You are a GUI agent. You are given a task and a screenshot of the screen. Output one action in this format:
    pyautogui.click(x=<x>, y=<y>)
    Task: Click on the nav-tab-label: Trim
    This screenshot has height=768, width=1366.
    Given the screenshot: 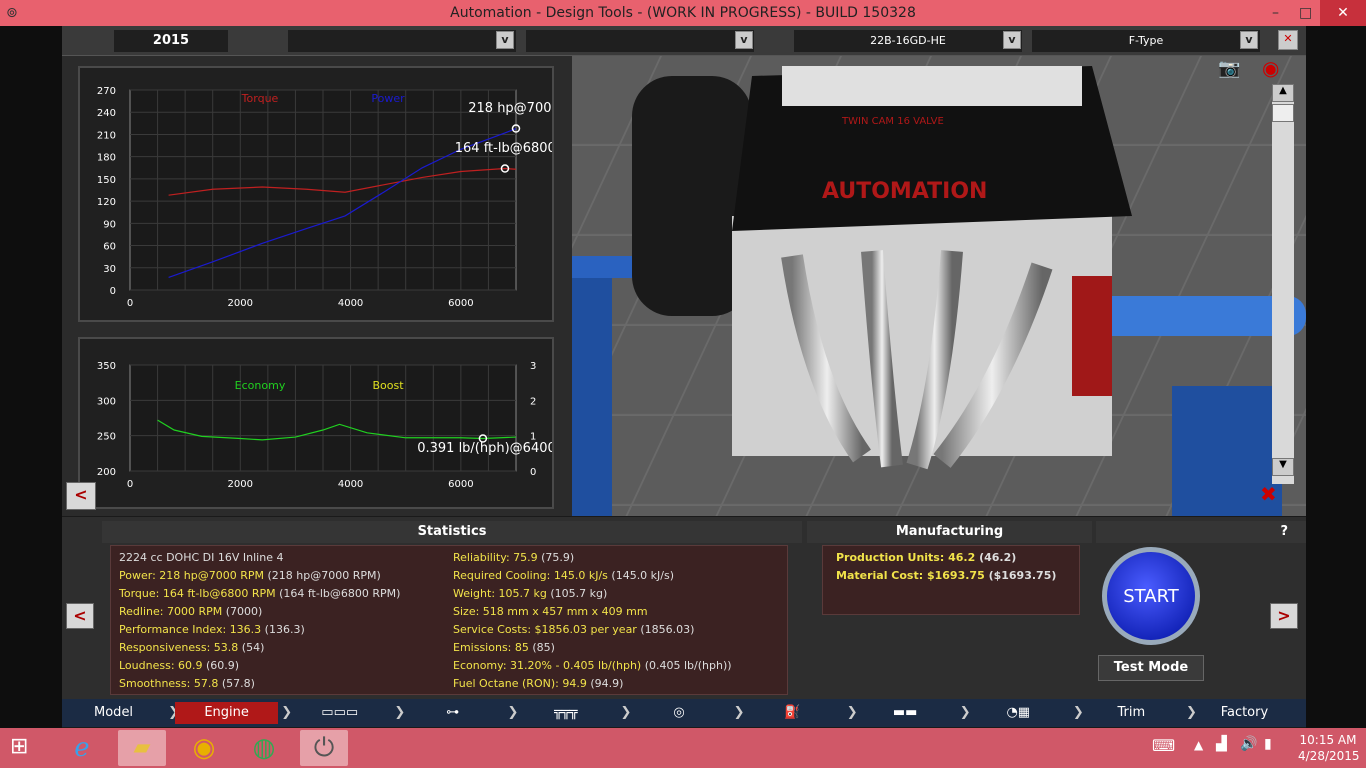 What is the action you would take?
    pyautogui.click(x=1131, y=712)
    